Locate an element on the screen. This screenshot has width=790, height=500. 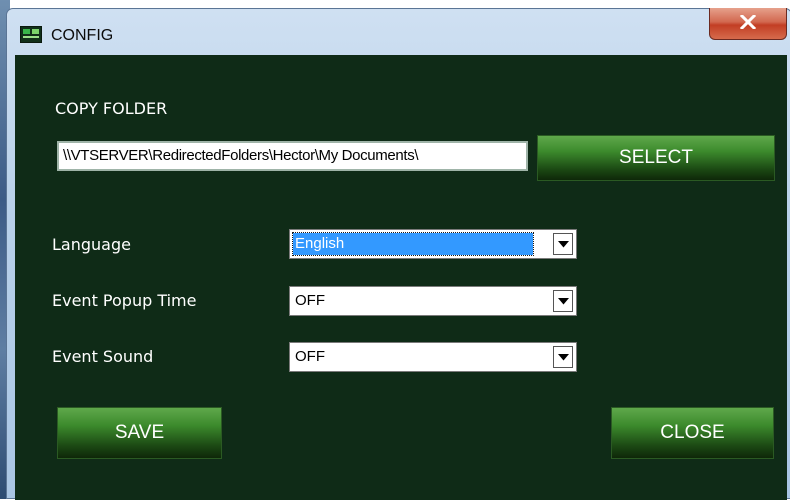
window-close-button is located at coordinates (748, 24).